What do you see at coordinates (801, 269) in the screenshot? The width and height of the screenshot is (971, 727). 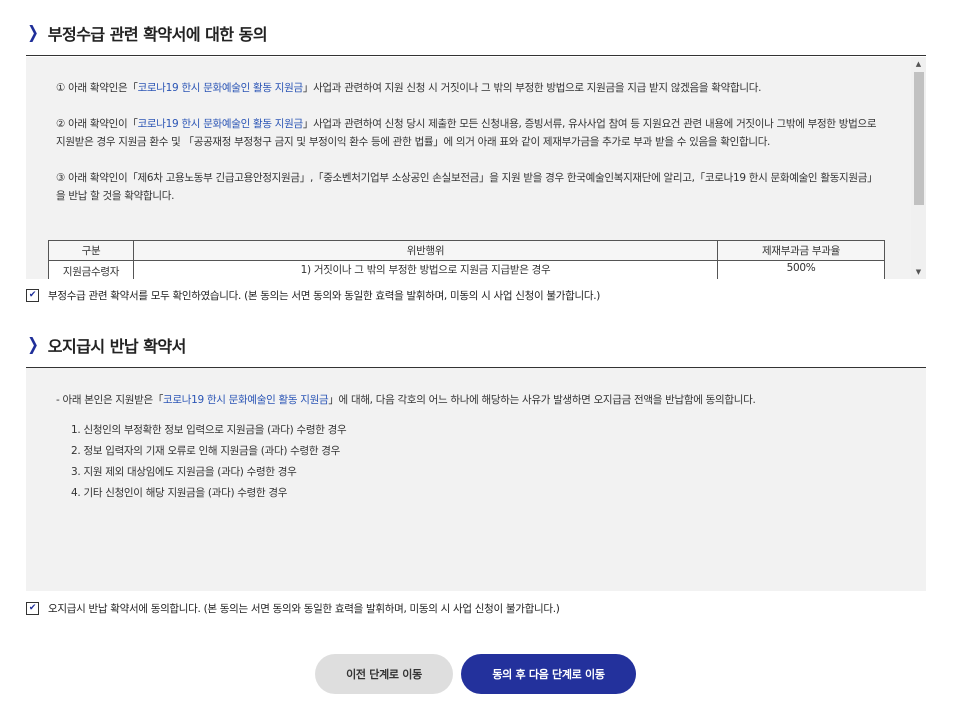 I see `table-cell: 500%` at bounding box center [801, 269].